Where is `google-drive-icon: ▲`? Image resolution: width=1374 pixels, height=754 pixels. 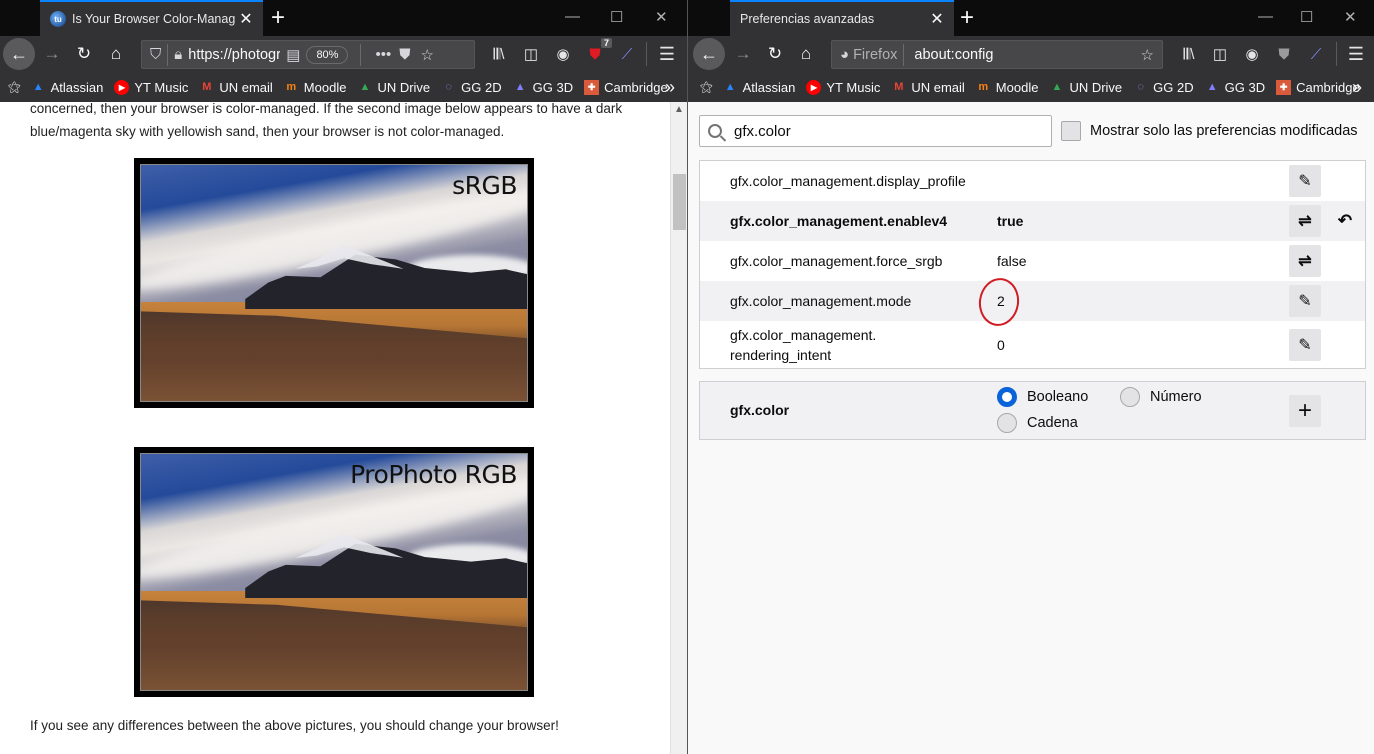 google-drive-icon: ▲ is located at coordinates (365, 87).